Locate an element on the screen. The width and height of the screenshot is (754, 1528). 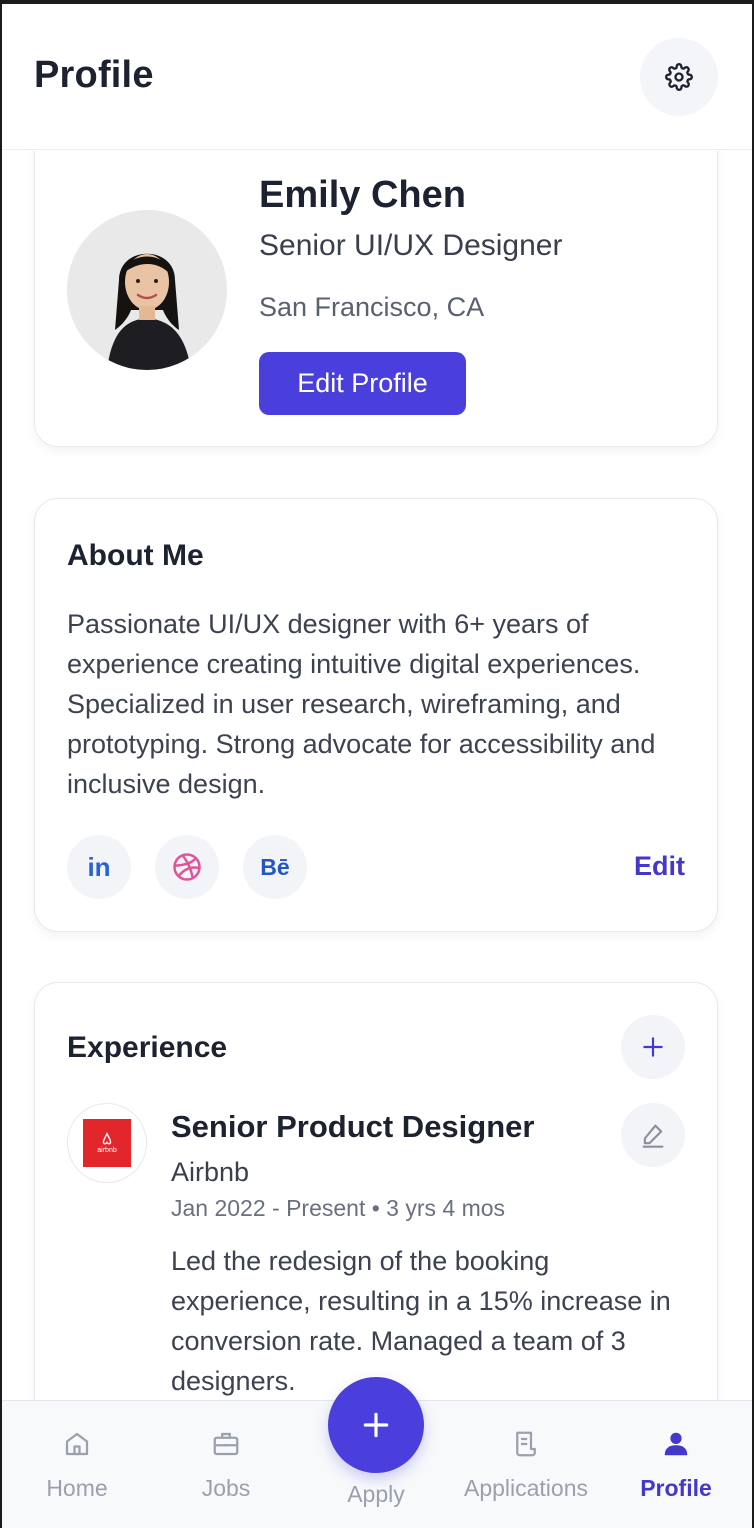
edit-experience-button is located at coordinates (653, 1135).